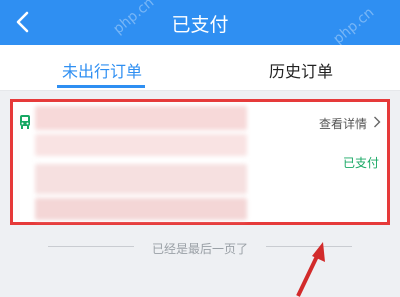 This screenshot has width=400, height=297. I want to click on active-tab-indicator, so click(101, 86).